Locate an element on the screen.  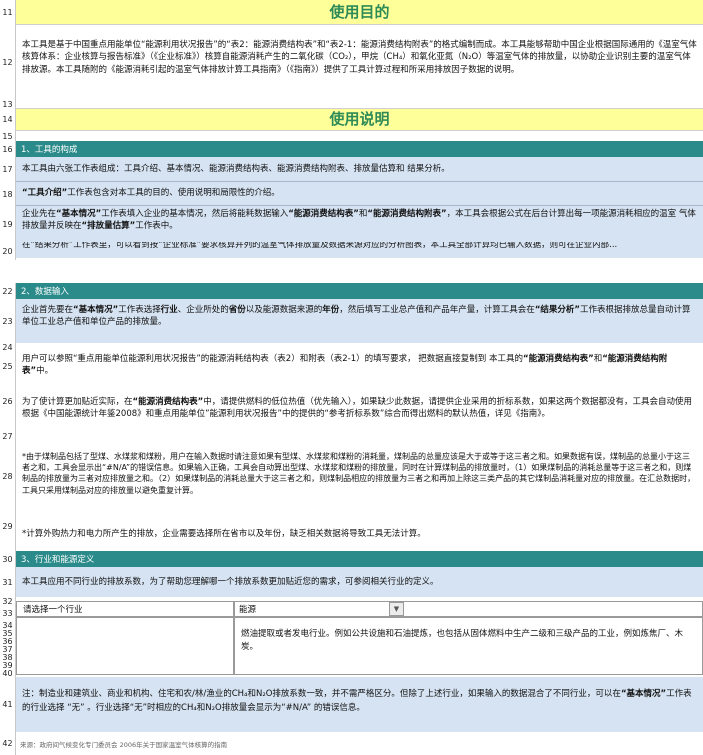
row-header: 22 is located at coordinates (8, 291).